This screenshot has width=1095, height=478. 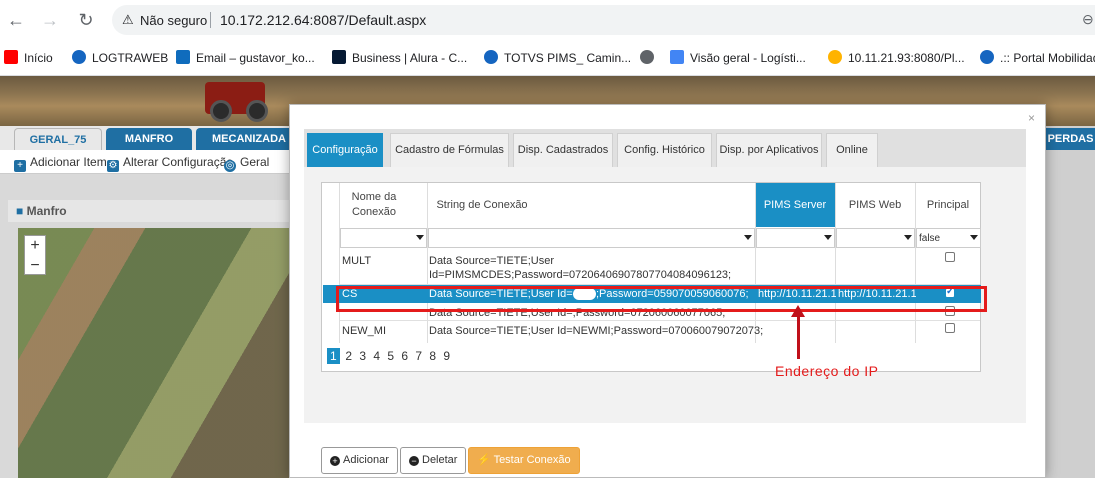 What do you see at coordinates (35, 266) in the screenshot?
I see `zoom-out-icon: −` at bounding box center [35, 266].